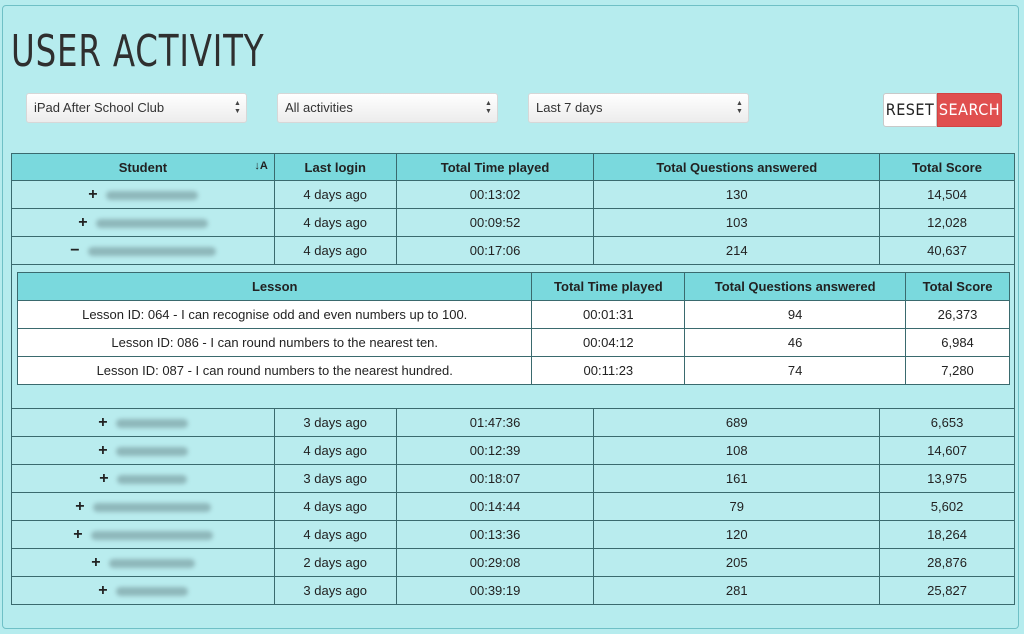 This screenshot has height=634, width=1024. I want to click on student-name-cell: −, so click(143, 250).